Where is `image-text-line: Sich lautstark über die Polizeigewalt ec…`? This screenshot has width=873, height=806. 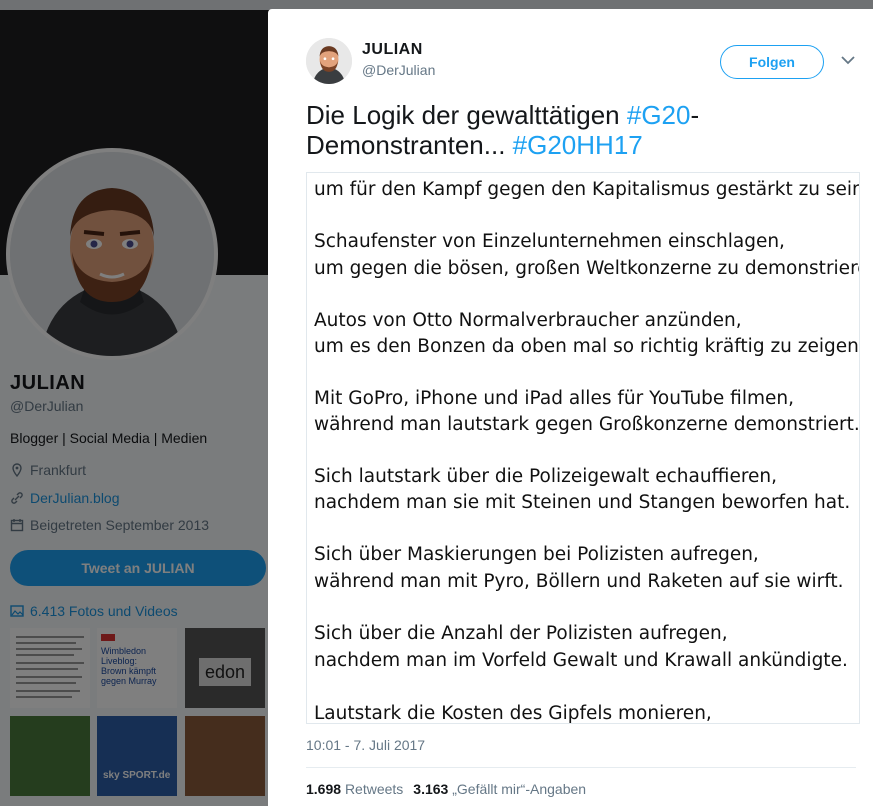
image-text-line: Sich lautstark über die Polizeigewalt ec… is located at coordinates (546, 476).